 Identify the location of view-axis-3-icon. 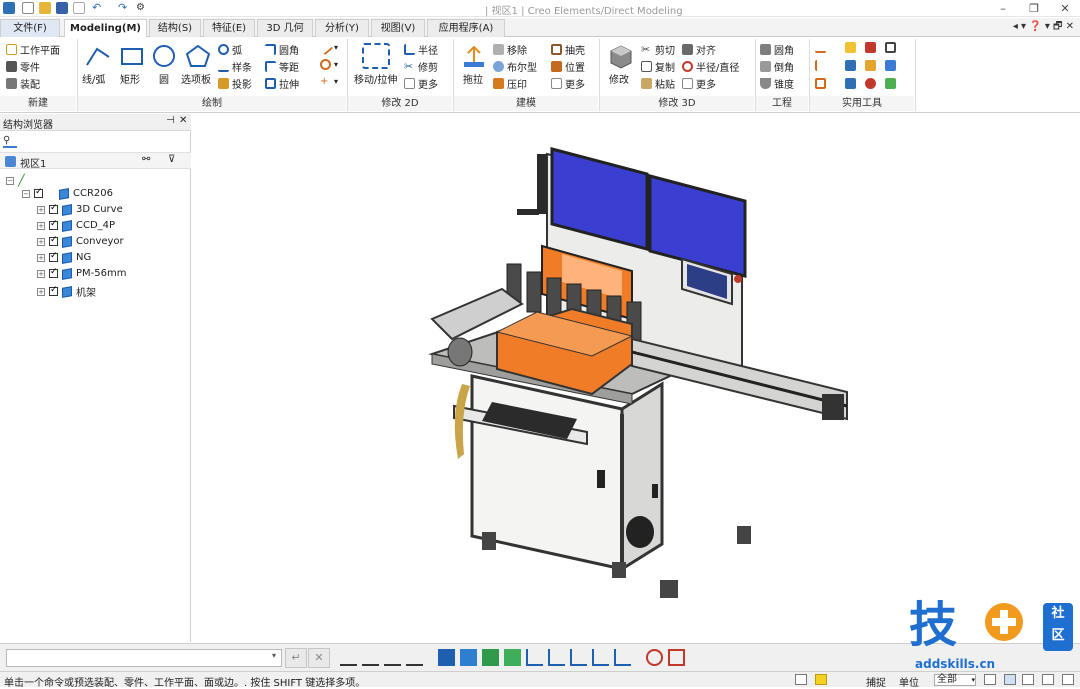
(578, 657).